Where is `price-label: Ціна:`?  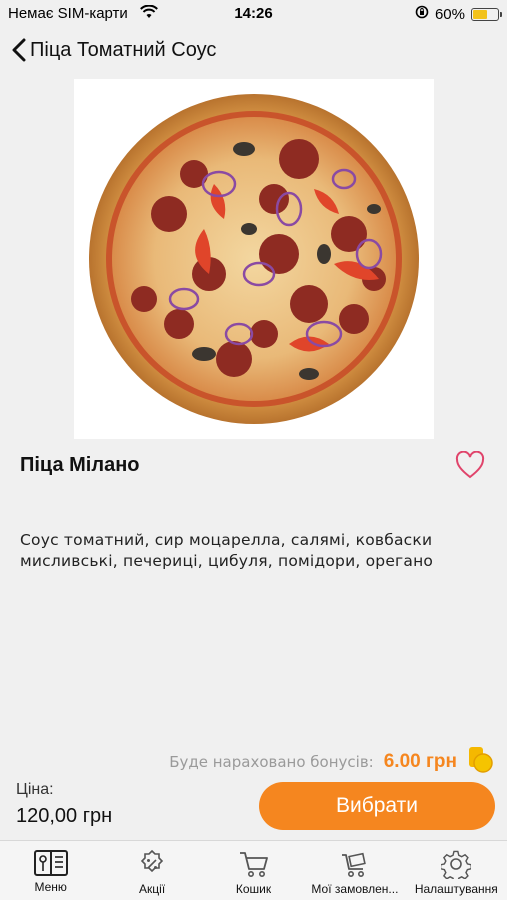
price-label: Ціна: is located at coordinates (35, 789).